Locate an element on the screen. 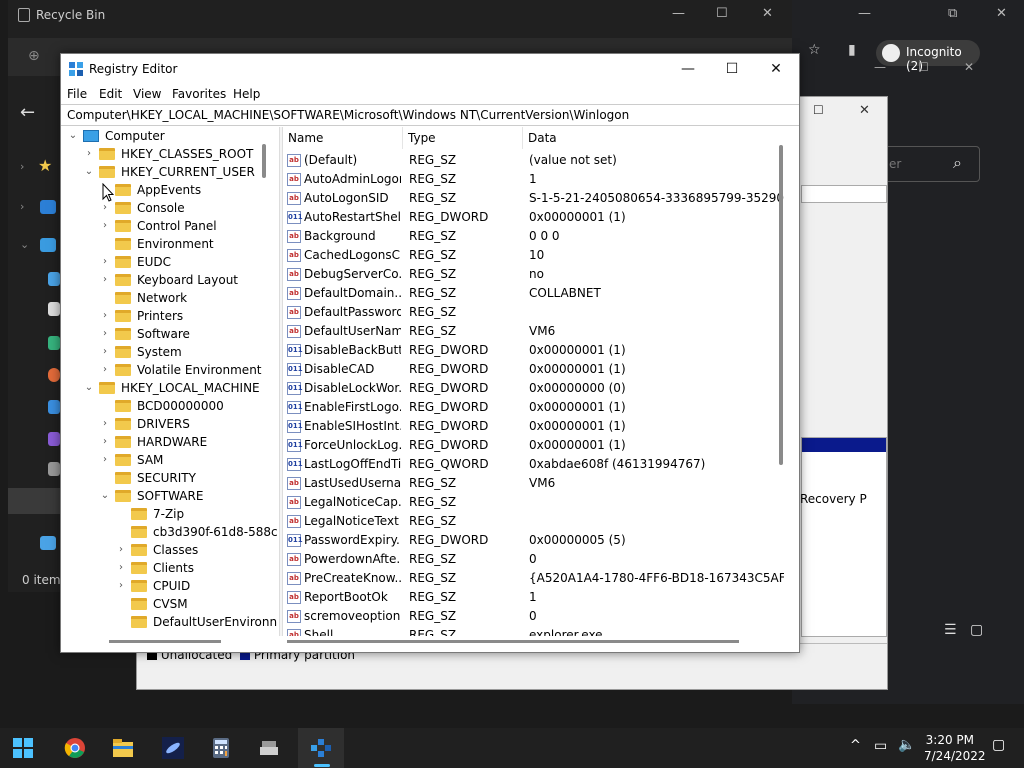 This screenshot has width=1024, height=768. tree-key: › Printers is located at coordinates (143, 316).